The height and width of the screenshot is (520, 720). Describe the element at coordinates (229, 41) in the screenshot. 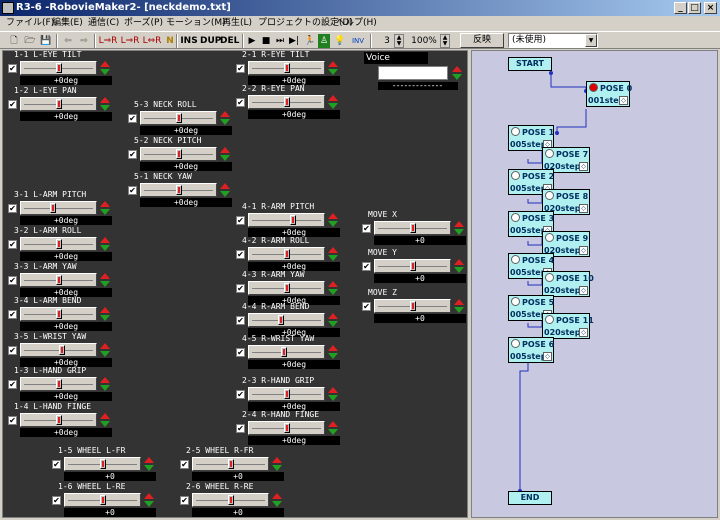

I see `delete-button: DEL` at that location.